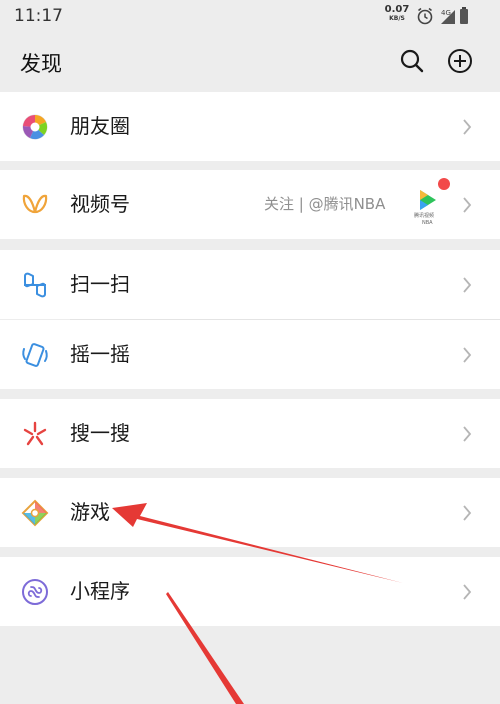 The image size is (500, 704). Describe the element at coordinates (250, 17) in the screenshot. I see `status-bar: 11:17 0.07 KB/S 4G` at that location.